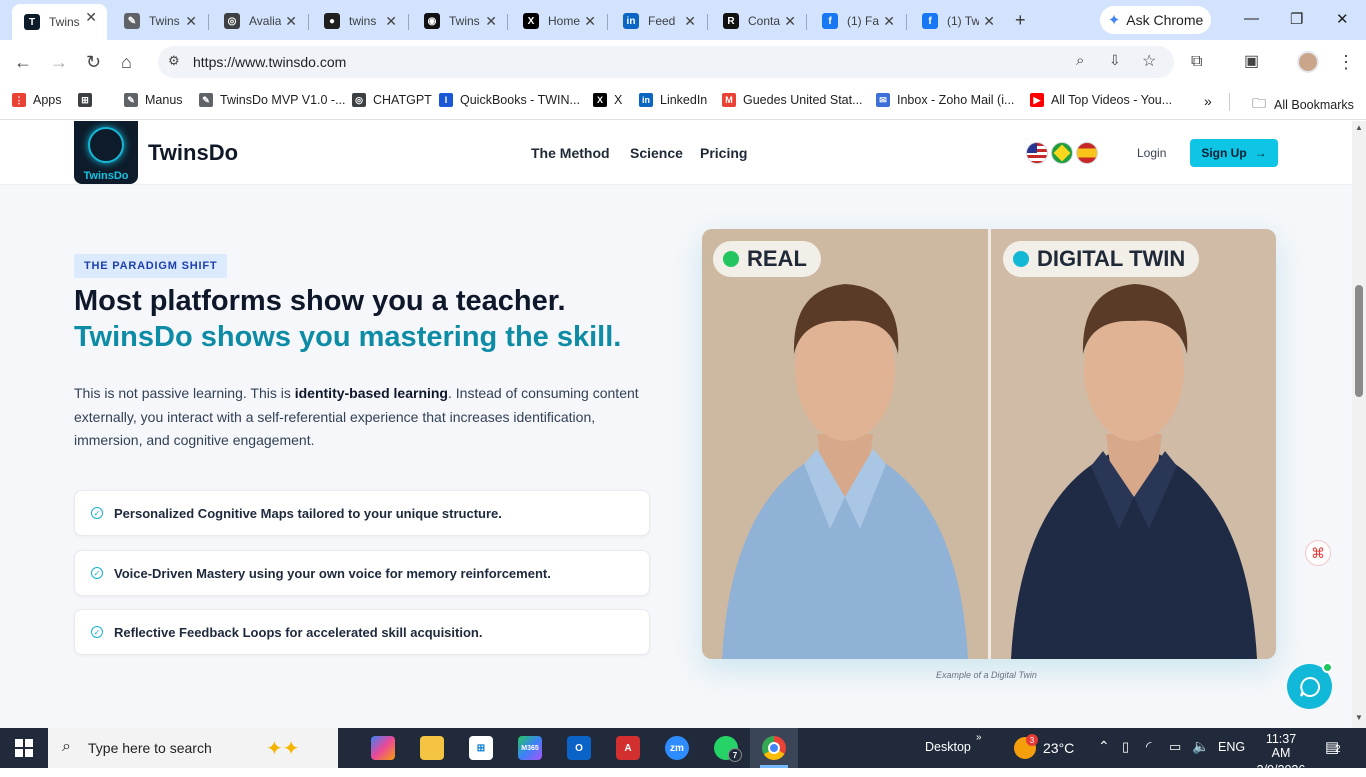 This screenshot has width=1366, height=777. Describe the element at coordinates (1359, 717) in the screenshot. I see `scroll-down-arrow-icon: ▼` at that location.